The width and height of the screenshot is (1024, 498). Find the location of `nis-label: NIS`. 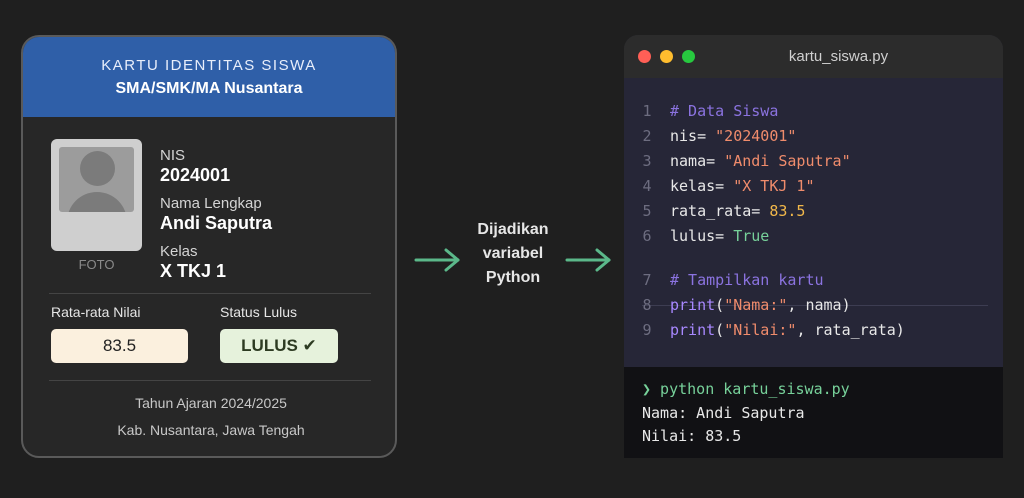

nis-label: NIS is located at coordinates (173, 155).